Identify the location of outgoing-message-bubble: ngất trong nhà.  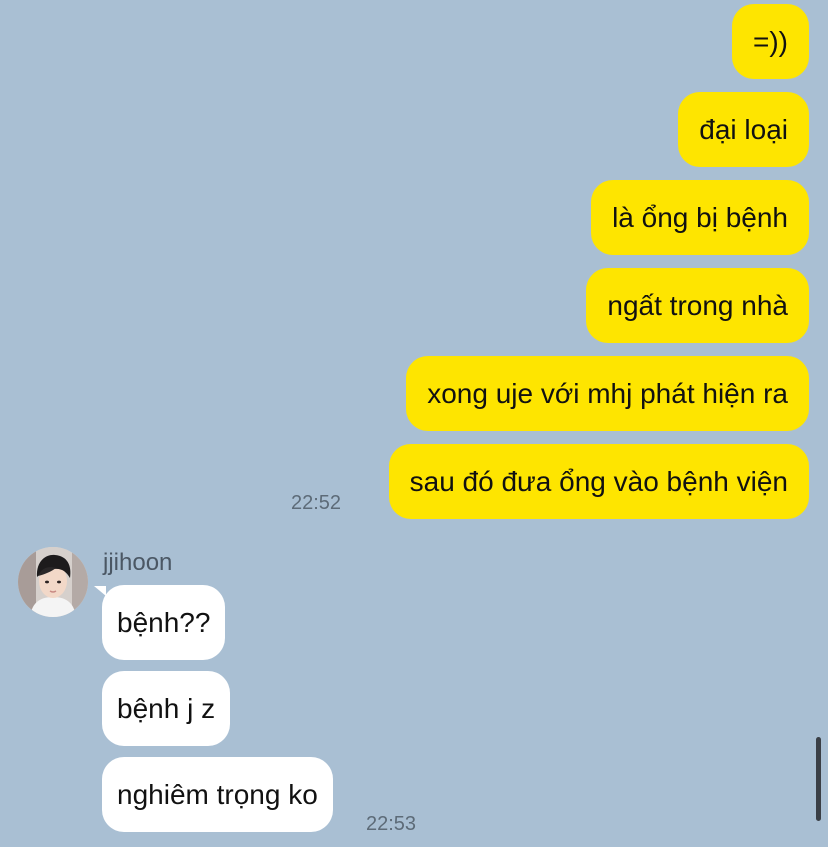
(697, 305).